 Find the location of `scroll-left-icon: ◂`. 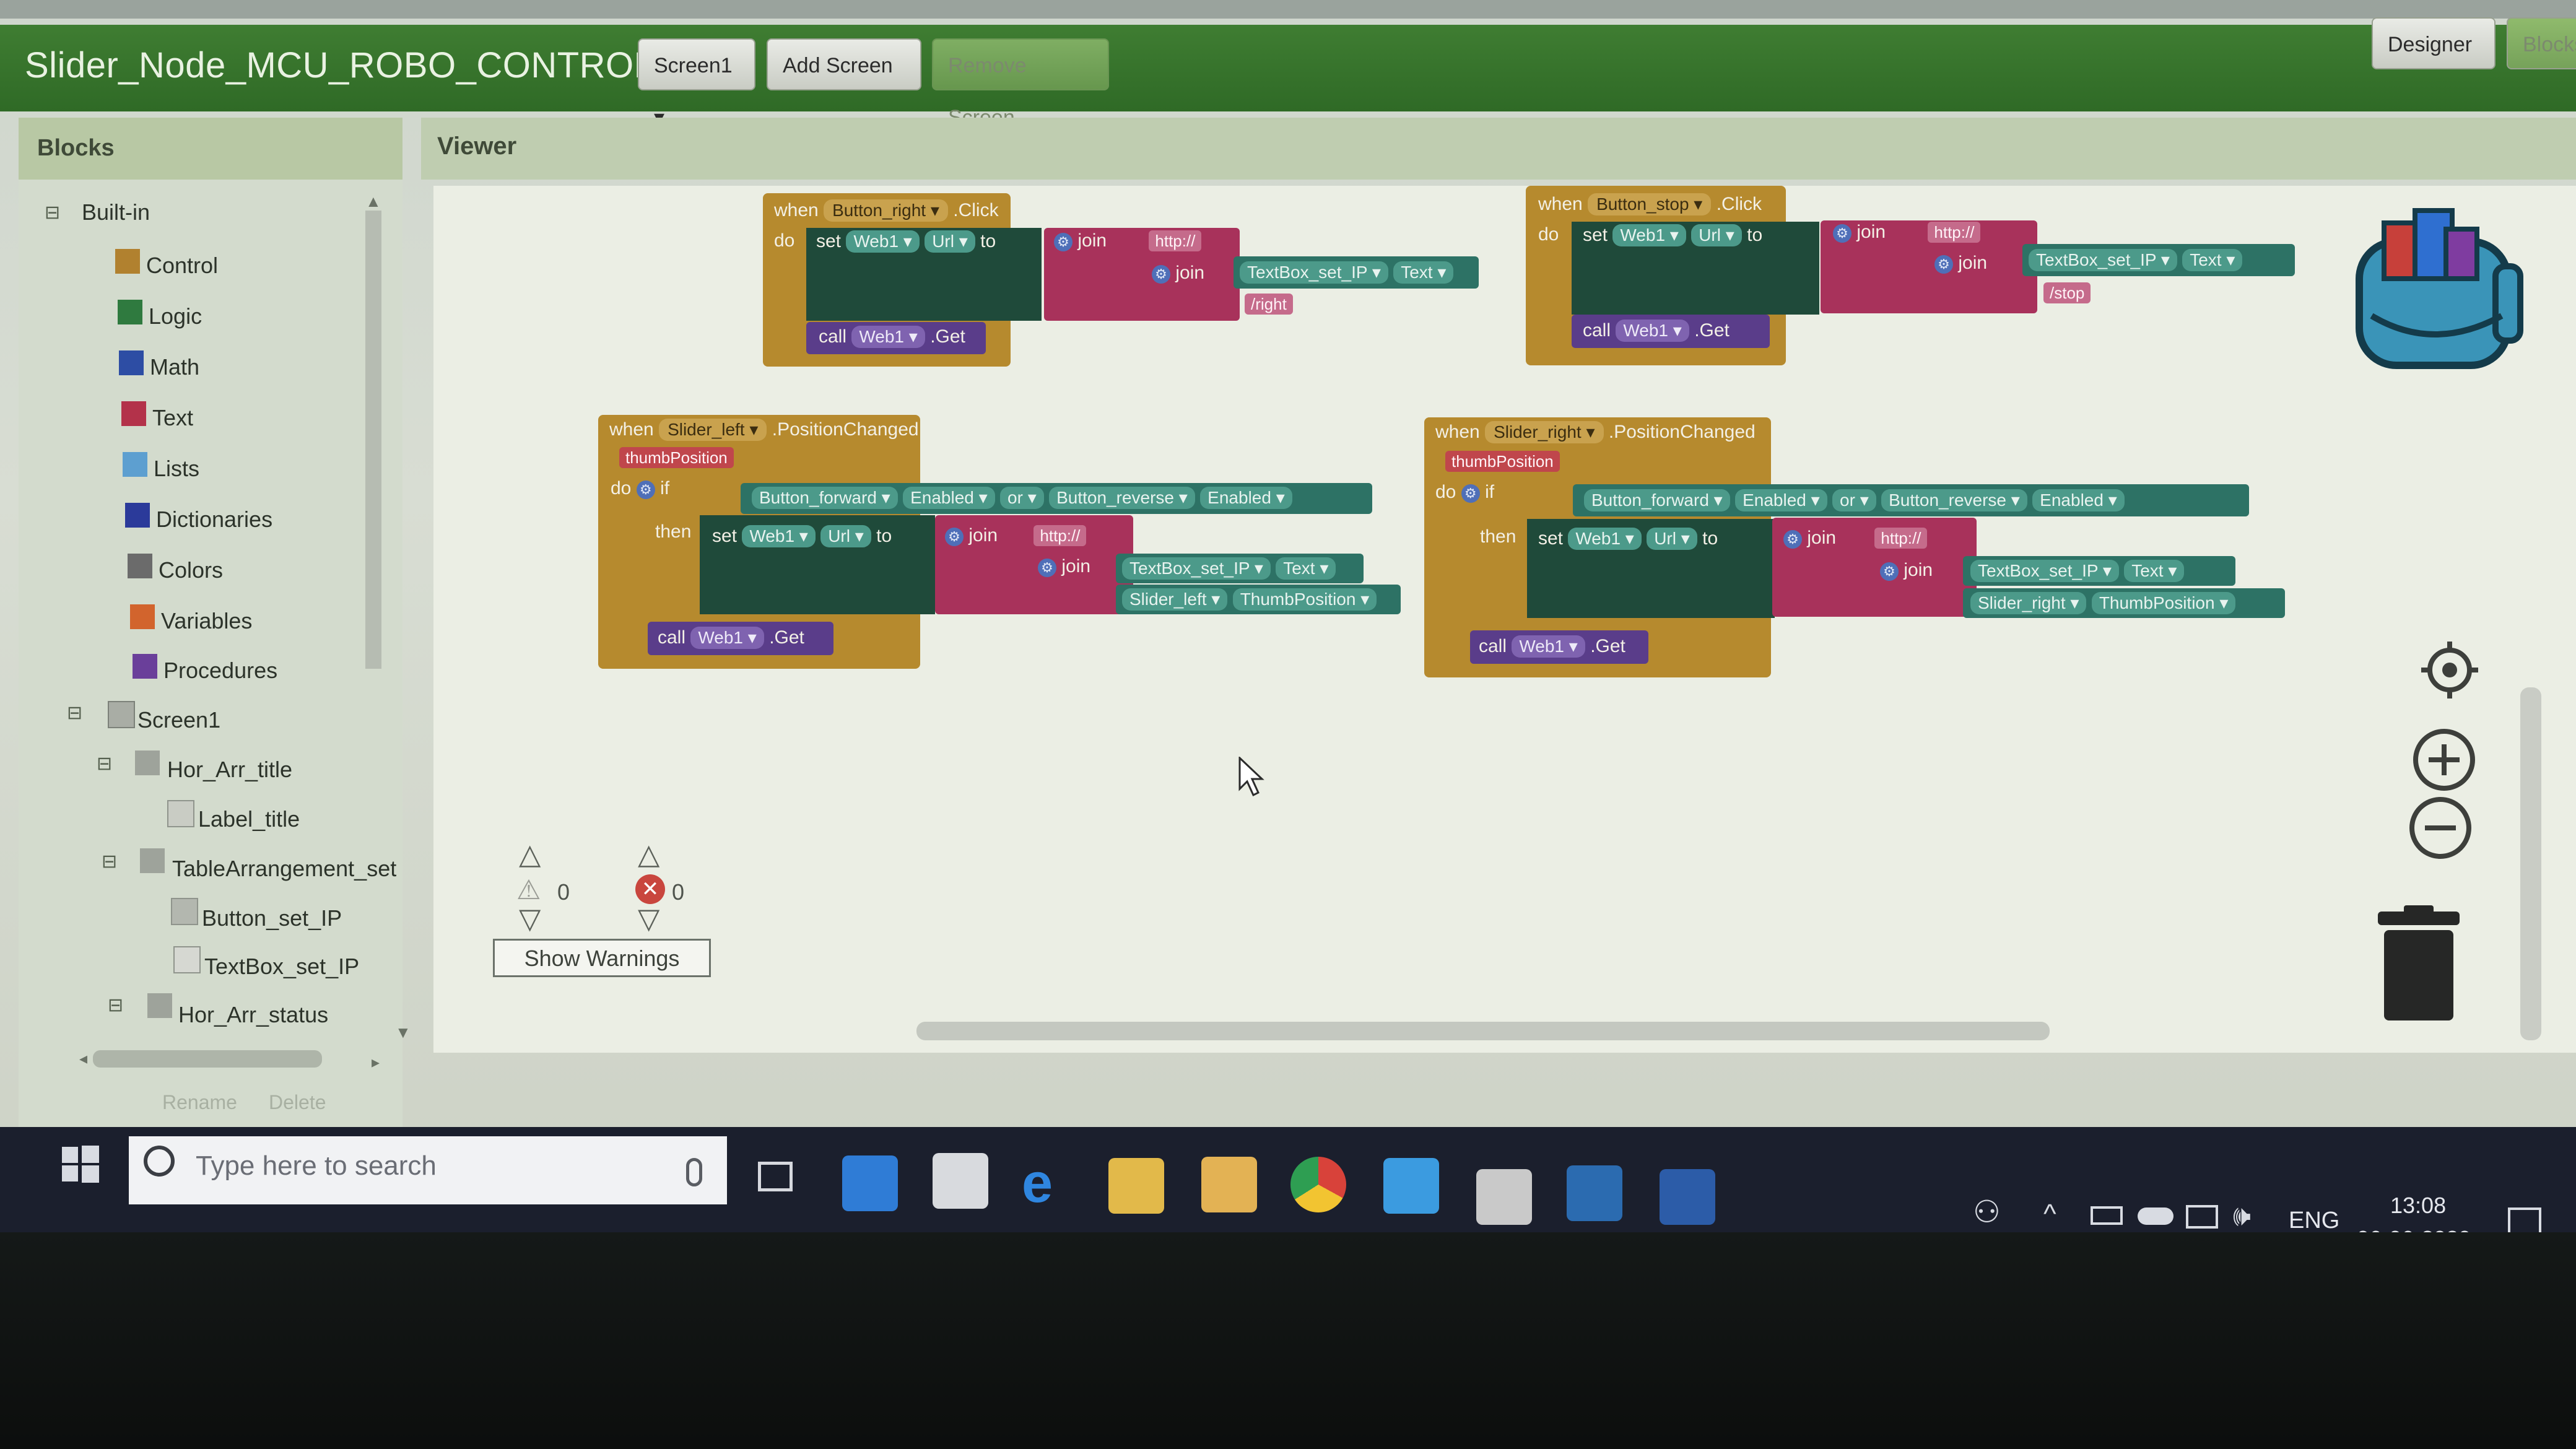

scroll-left-icon: ◂ is located at coordinates (83, 1058).